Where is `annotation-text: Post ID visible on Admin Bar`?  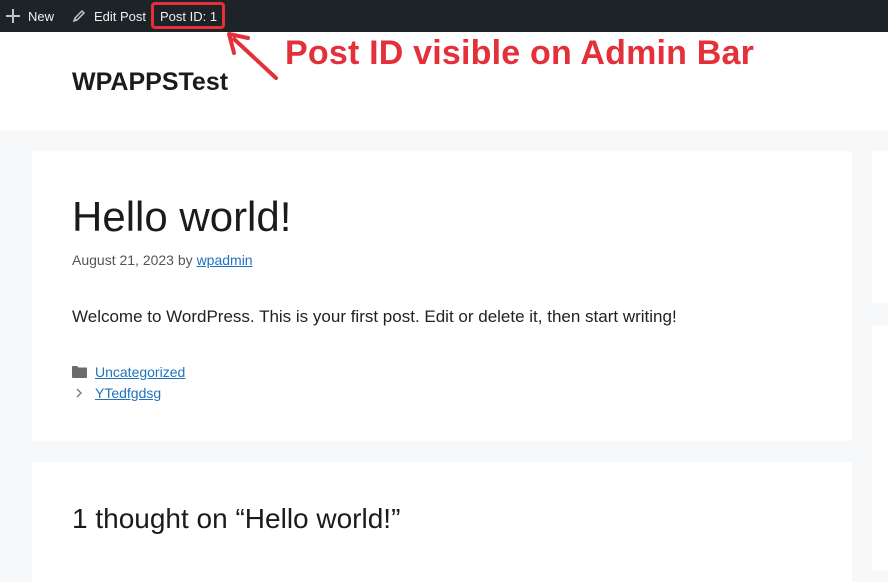 annotation-text: Post ID visible on Admin Bar is located at coordinates (520, 53).